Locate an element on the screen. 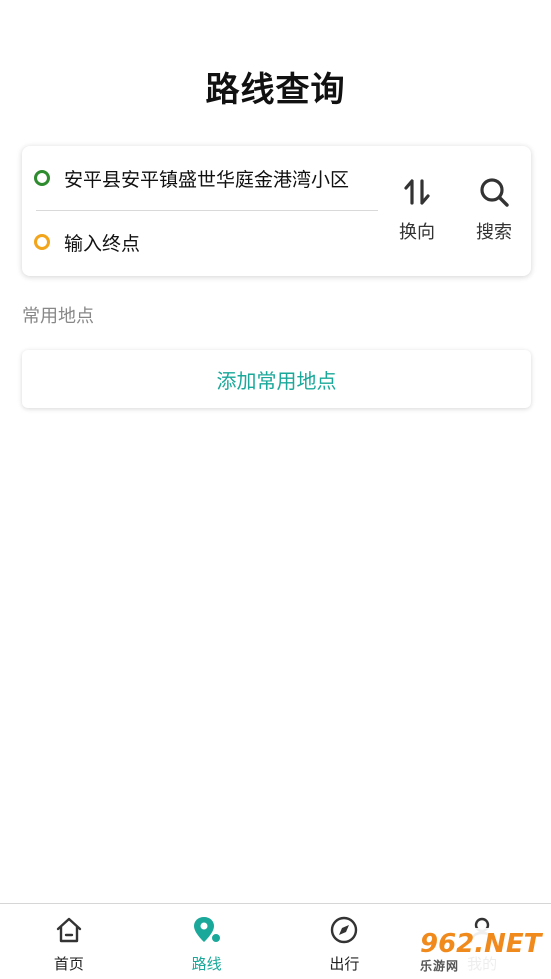 The height and width of the screenshot is (979, 551). compass-icon is located at coordinates (344, 930).